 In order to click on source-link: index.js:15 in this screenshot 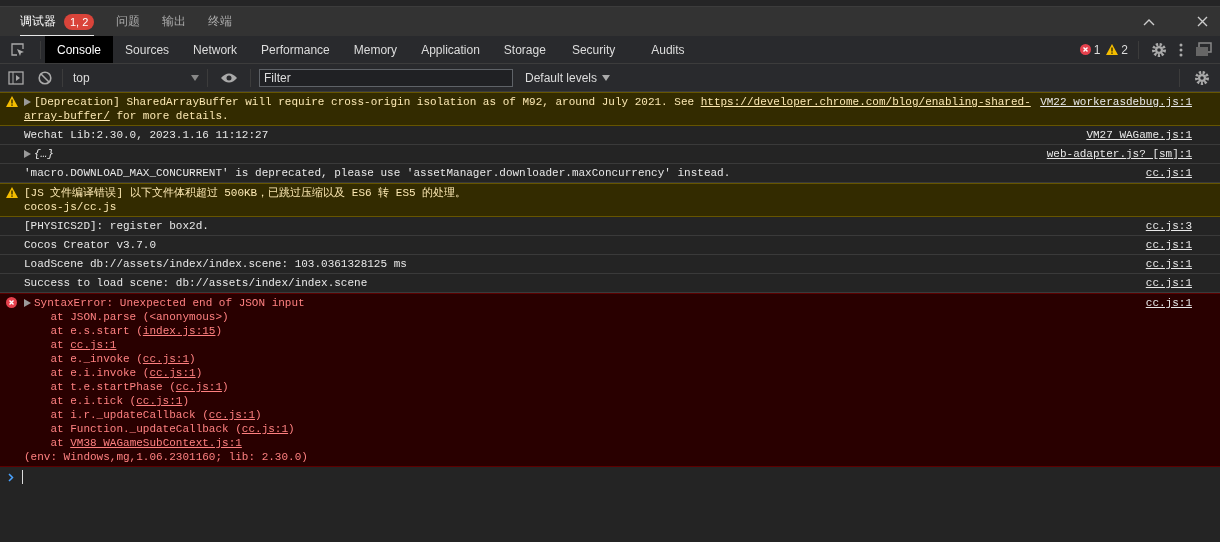, I will do `click(179, 331)`.